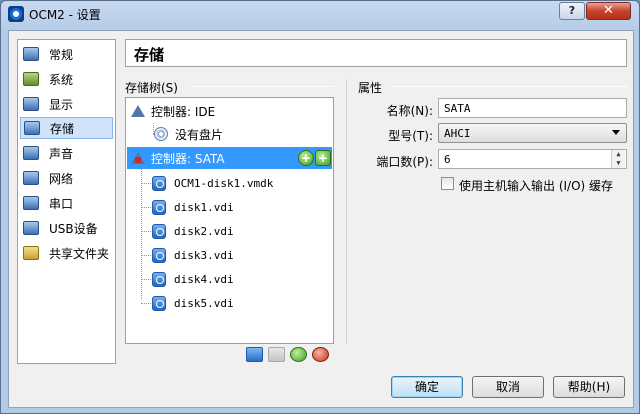  Describe the element at coordinates (589, 387) in the screenshot. I see `help-button: 帮助(H)` at that location.